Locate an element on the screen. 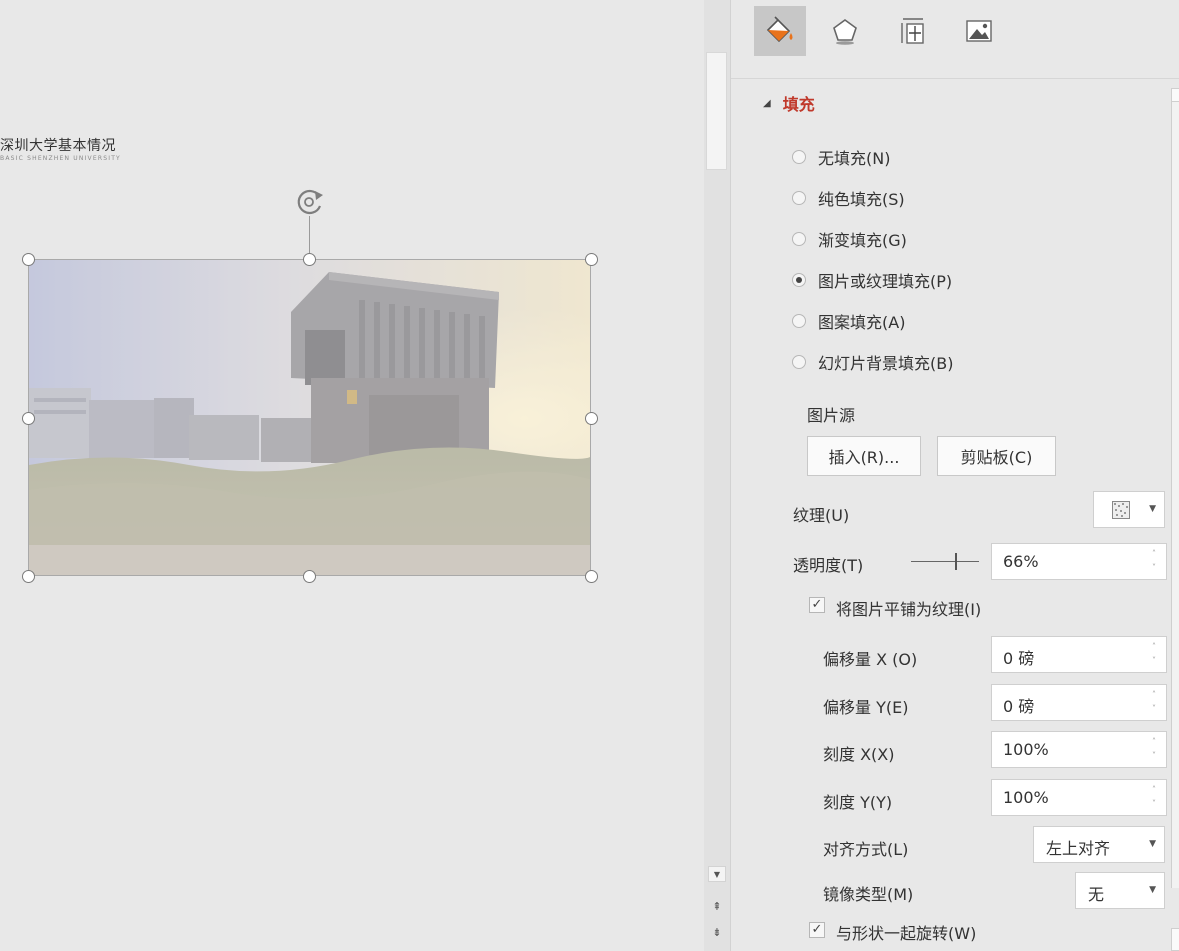  pane-scroll-down-button is located at coordinates (1175, 939).